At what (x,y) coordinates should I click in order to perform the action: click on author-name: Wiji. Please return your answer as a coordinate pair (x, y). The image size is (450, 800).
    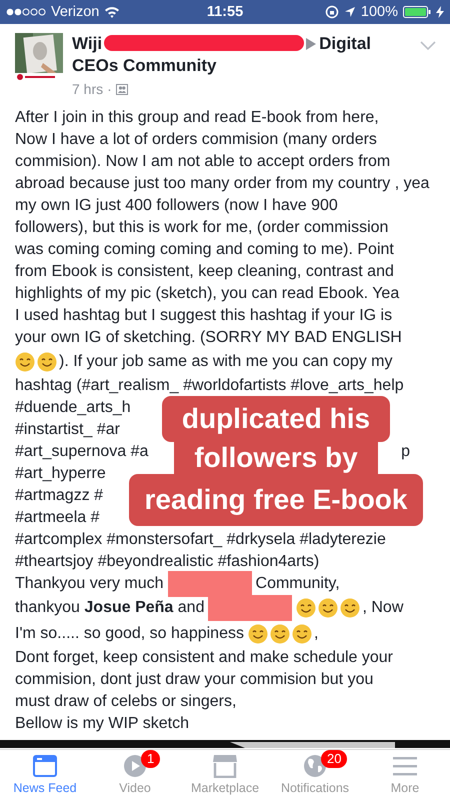
    Looking at the image, I should click on (87, 43).